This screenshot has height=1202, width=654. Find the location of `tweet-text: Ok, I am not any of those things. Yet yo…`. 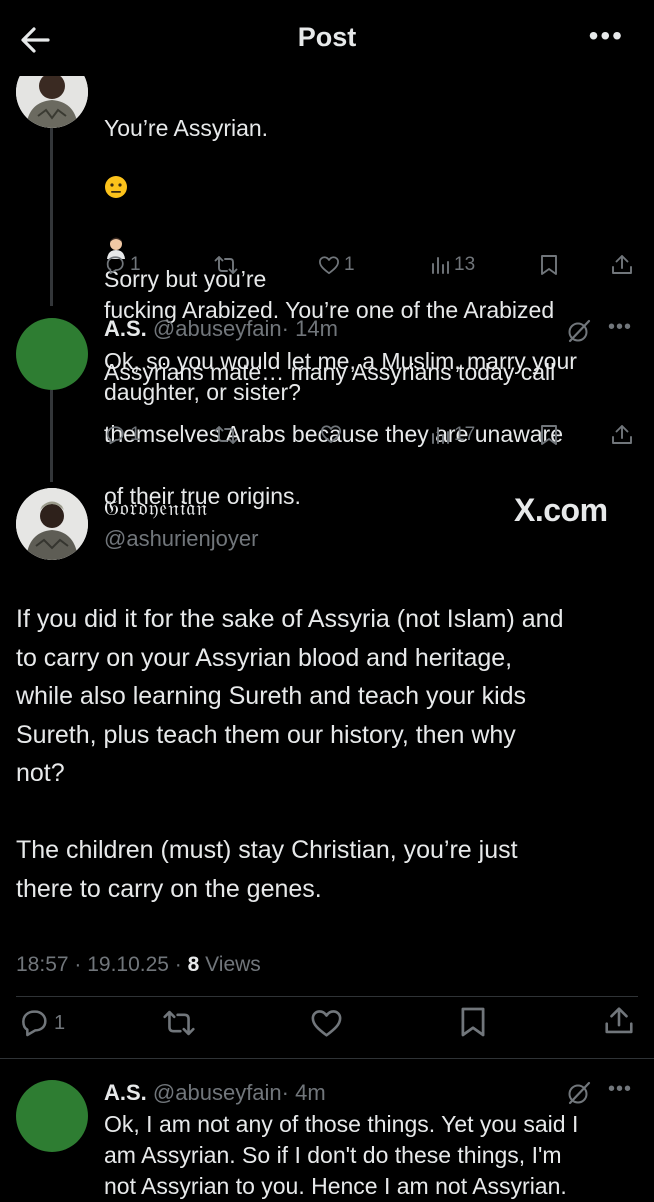

tweet-text: Ok, I am not any of those things. Yet yo… is located at coordinates (341, 1155).